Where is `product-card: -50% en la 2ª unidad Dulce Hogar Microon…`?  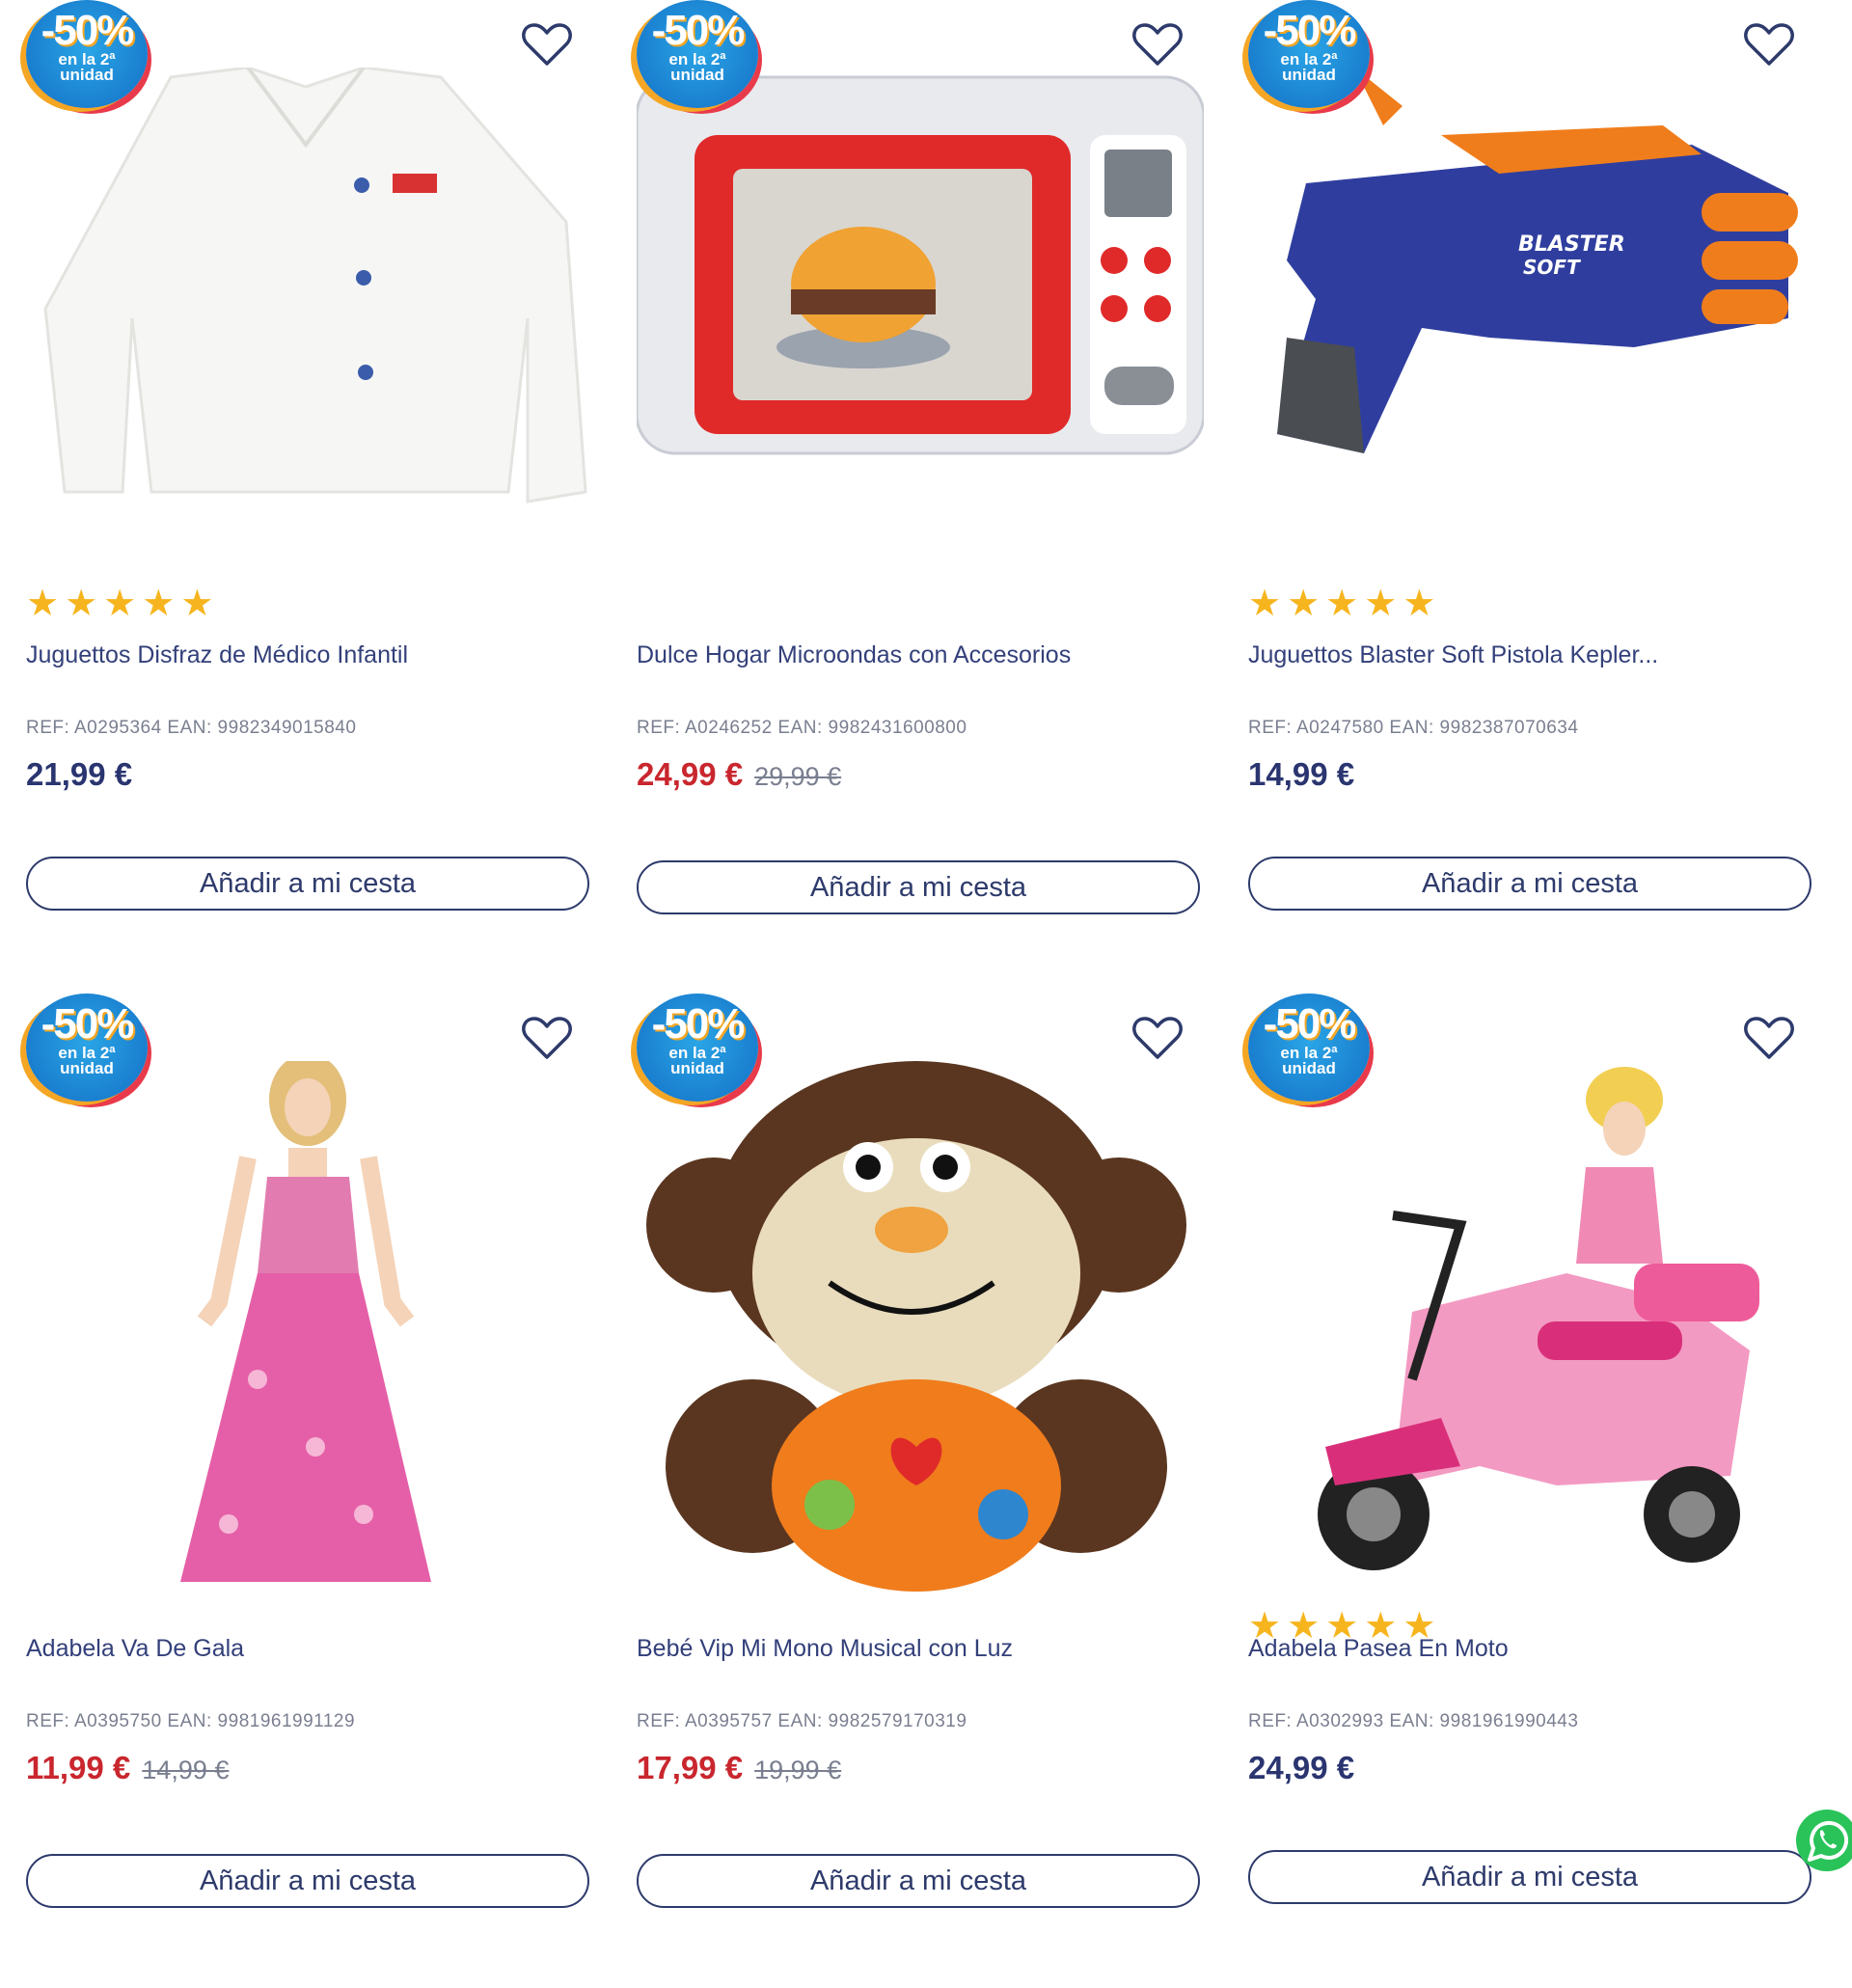
product-card: -50% en la 2ª unidad Dulce Hogar Microon… is located at coordinates (921, 482).